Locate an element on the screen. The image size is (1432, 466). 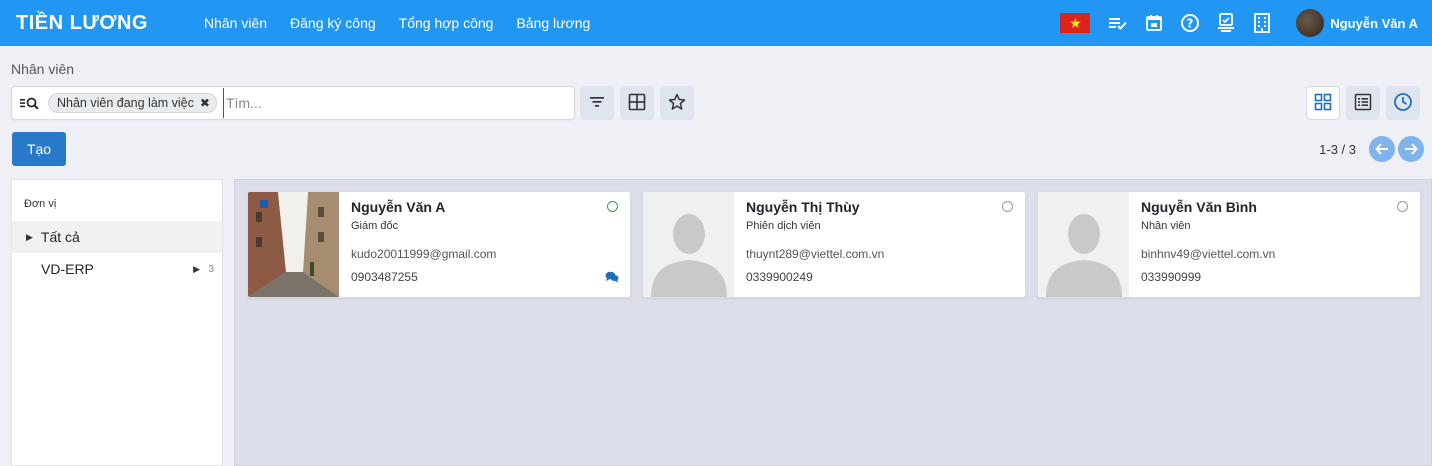
search-facet: Nhân viên đang làm việc ✖ is located at coordinates (132, 103).